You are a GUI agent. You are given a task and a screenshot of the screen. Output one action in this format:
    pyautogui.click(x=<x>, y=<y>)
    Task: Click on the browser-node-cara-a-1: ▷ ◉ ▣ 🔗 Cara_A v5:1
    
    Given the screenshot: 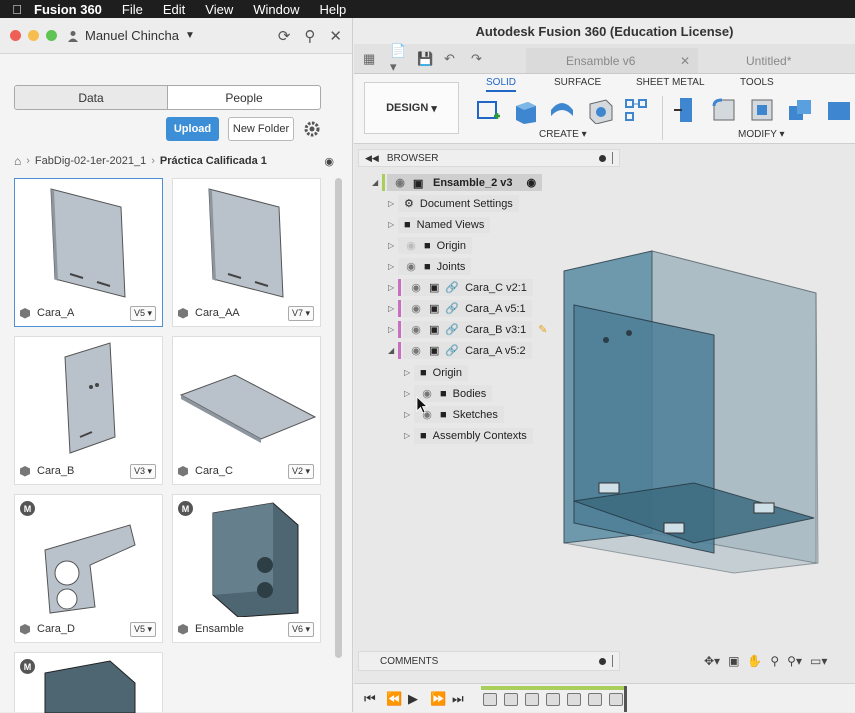 What is the action you would take?
    pyautogui.click(x=460, y=308)
    